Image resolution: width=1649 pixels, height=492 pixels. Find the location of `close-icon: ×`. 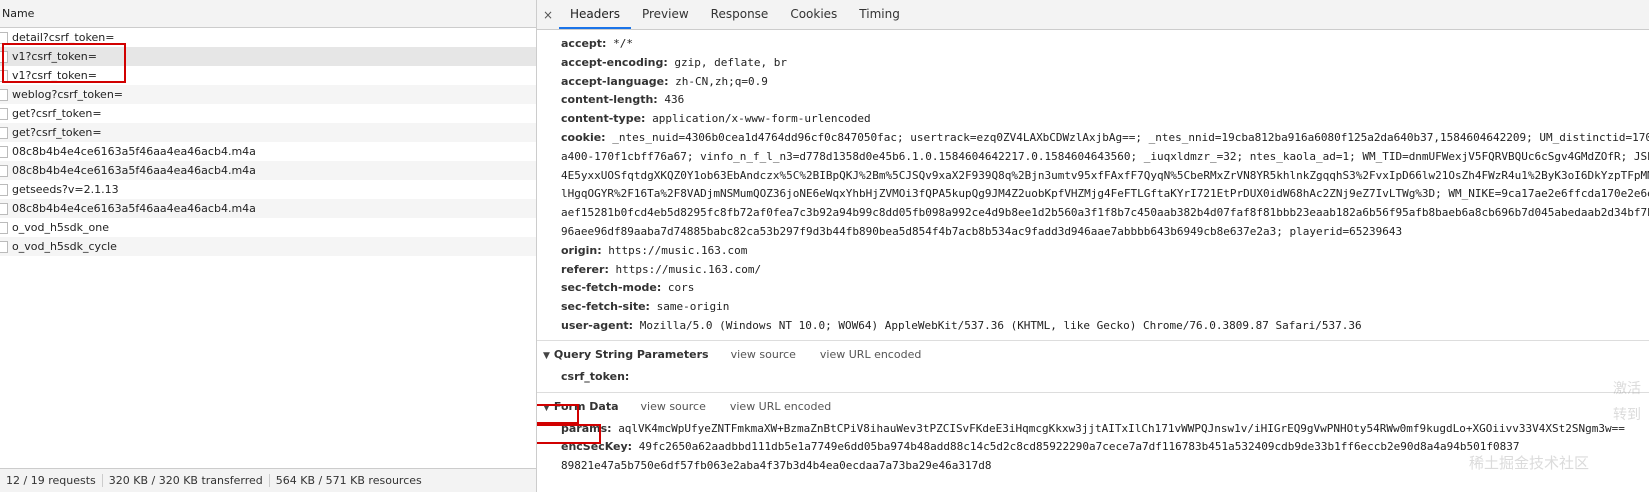

close-icon: × is located at coordinates (548, 15).